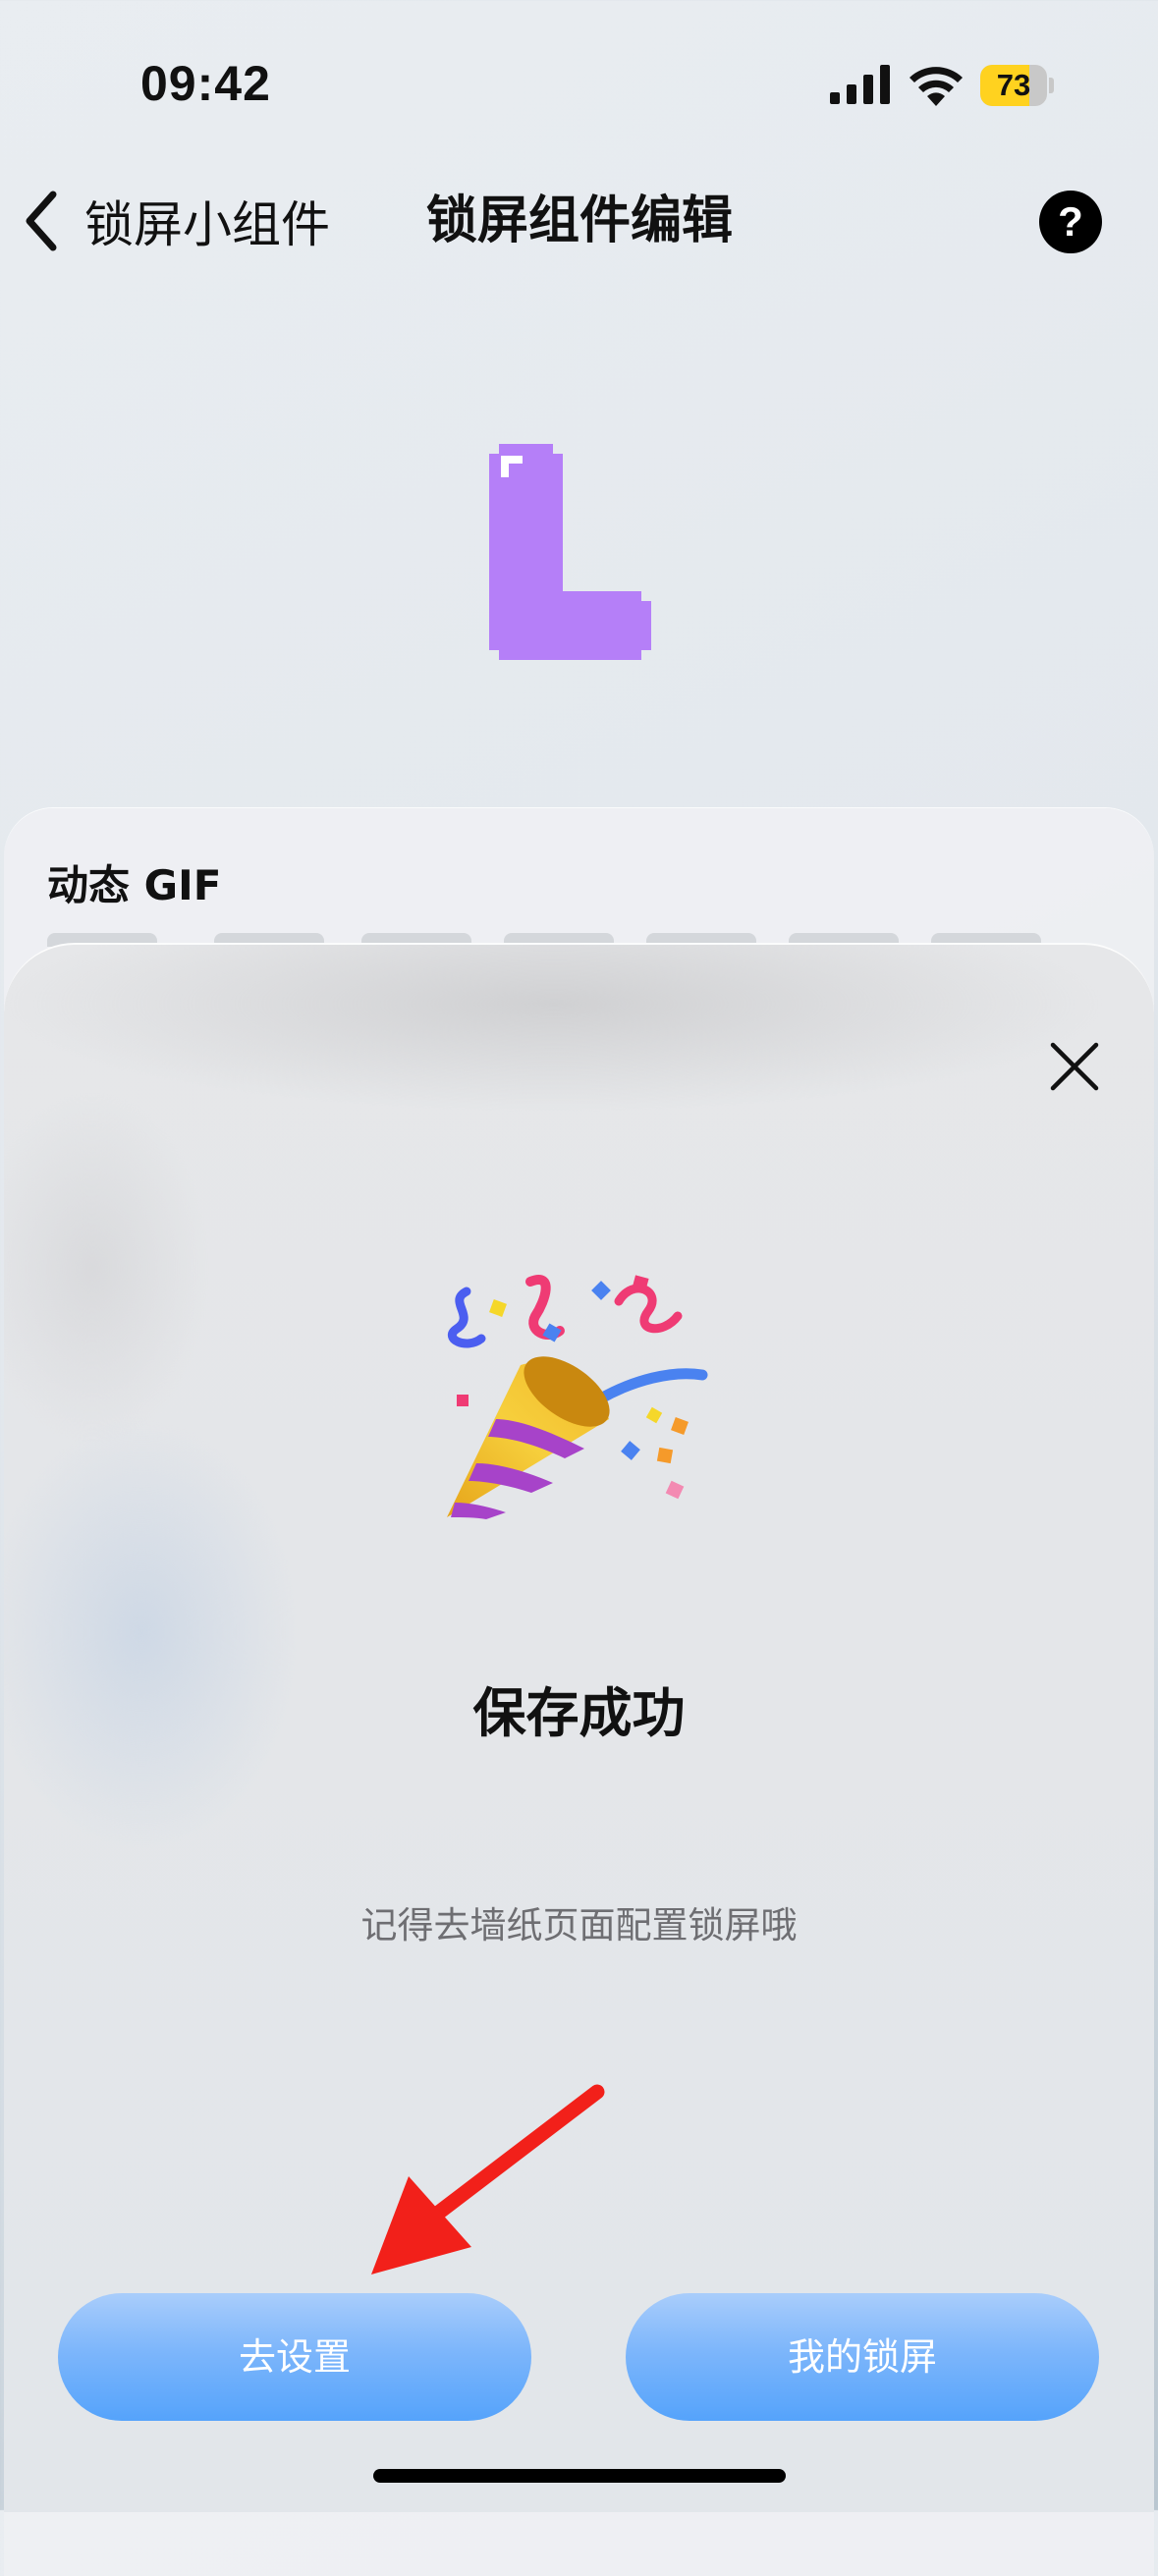  Describe the element at coordinates (579, 221) in the screenshot. I see `page-title: 锁屏组件编辑` at that location.